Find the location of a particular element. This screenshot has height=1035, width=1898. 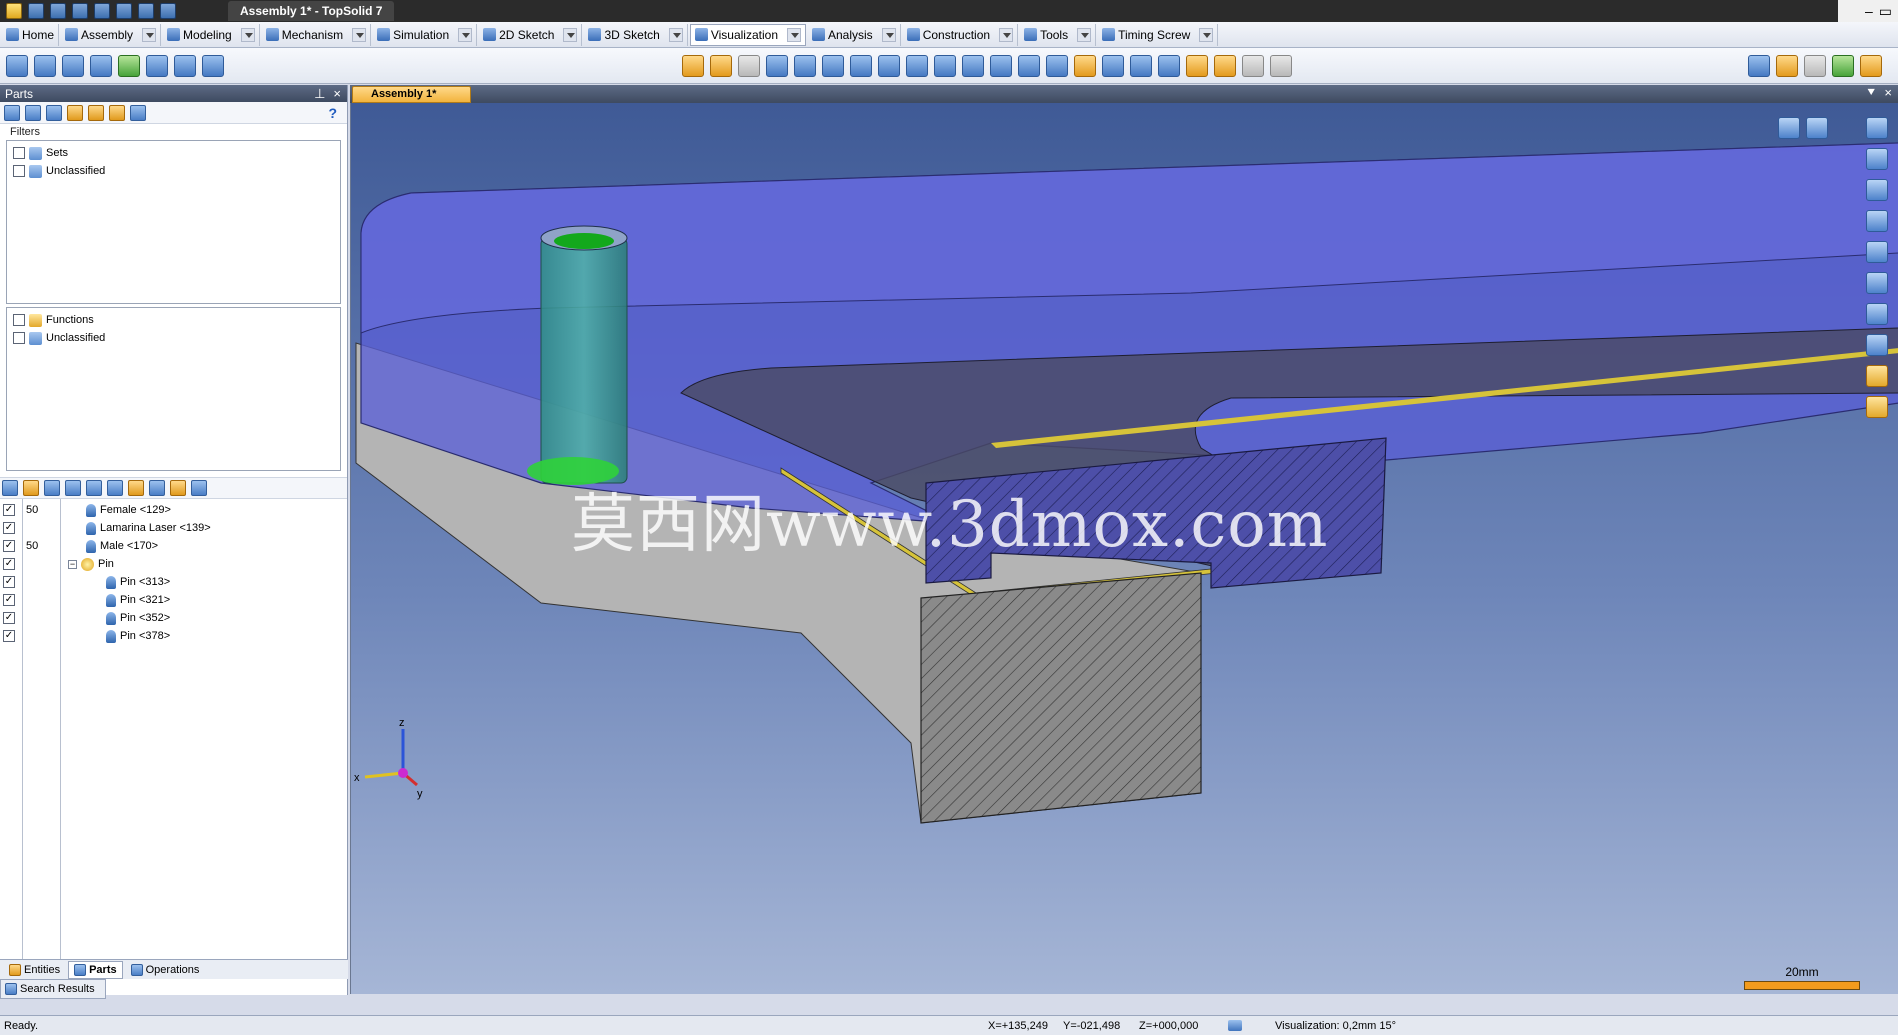

cut-view-icon is located at coordinates (1169, 66).